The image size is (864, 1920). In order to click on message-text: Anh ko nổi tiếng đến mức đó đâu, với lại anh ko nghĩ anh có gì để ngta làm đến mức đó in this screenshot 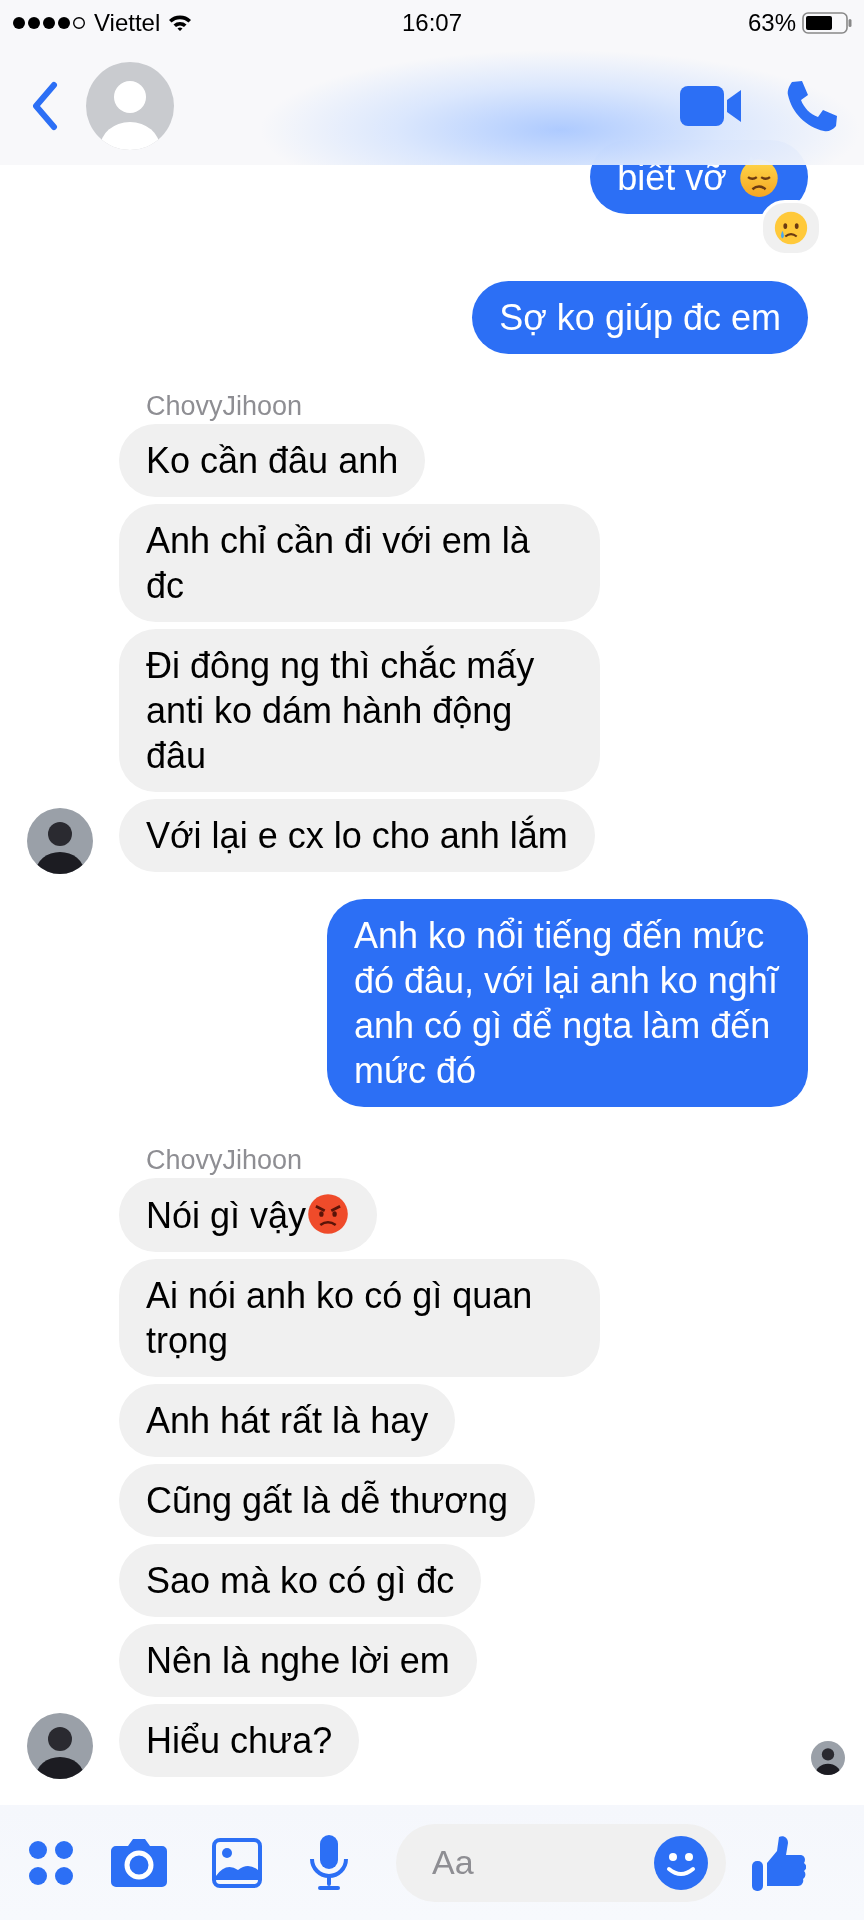, I will do `click(566, 1003)`.